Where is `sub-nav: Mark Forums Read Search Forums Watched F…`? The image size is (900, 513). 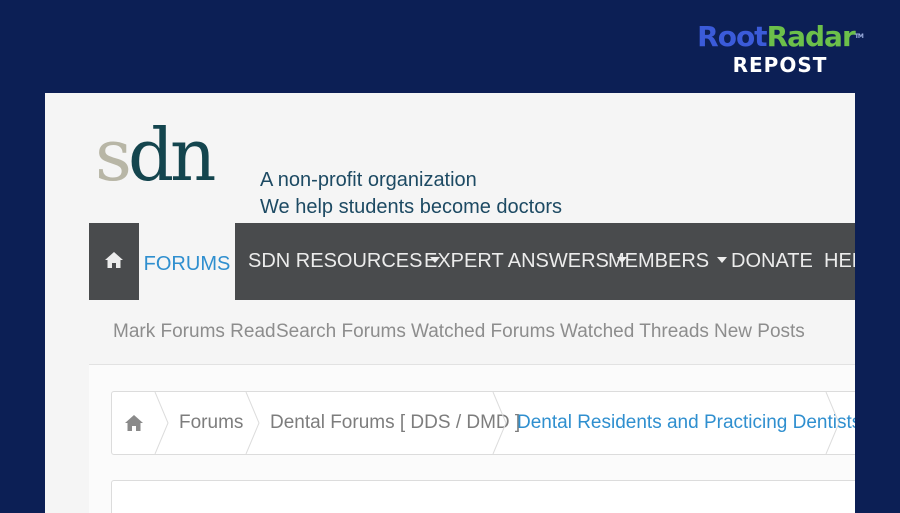 sub-nav: Mark Forums Read Search Forums Watched F… is located at coordinates (472, 332).